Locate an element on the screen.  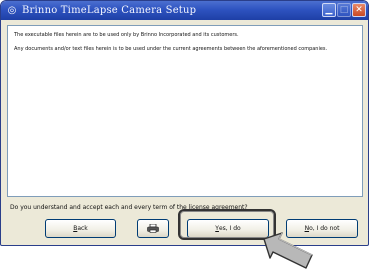
maximize-button: □ is located at coordinates (344, 10).